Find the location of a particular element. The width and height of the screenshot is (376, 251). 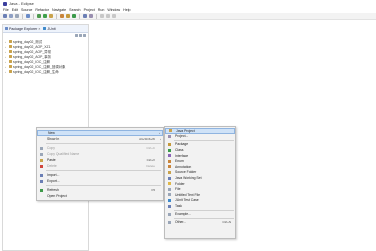

shortcut-label: Ctrl+C is located at coordinates (150, 148).